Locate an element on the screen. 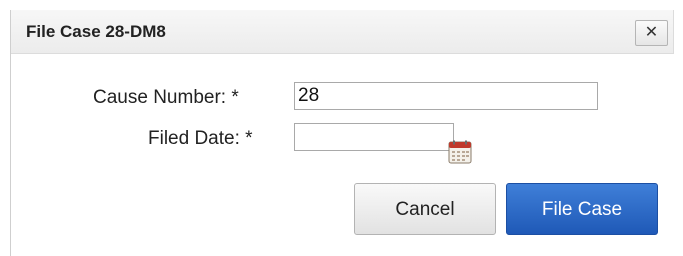 Image resolution: width=683 pixels, height=256 pixels. cause-number-label-text: Cause Number: is located at coordinates (160, 97).